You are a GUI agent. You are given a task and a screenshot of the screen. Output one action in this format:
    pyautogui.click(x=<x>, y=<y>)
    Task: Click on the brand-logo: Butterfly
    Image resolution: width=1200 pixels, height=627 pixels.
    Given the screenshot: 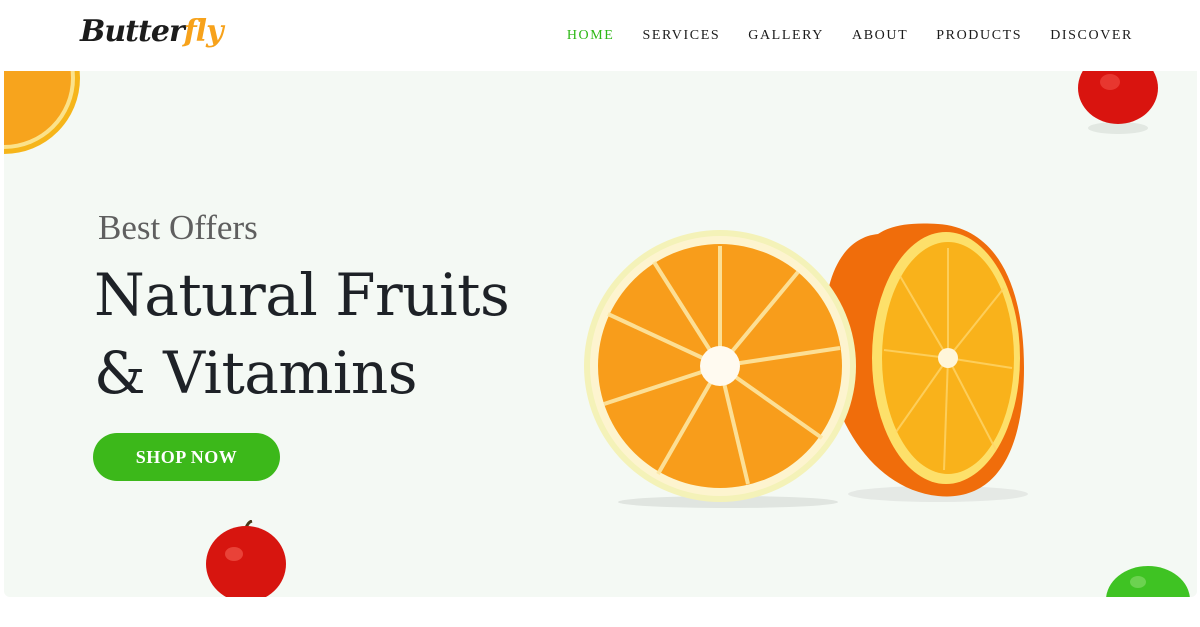 What is the action you would take?
    pyautogui.click(x=152, y=32)
    